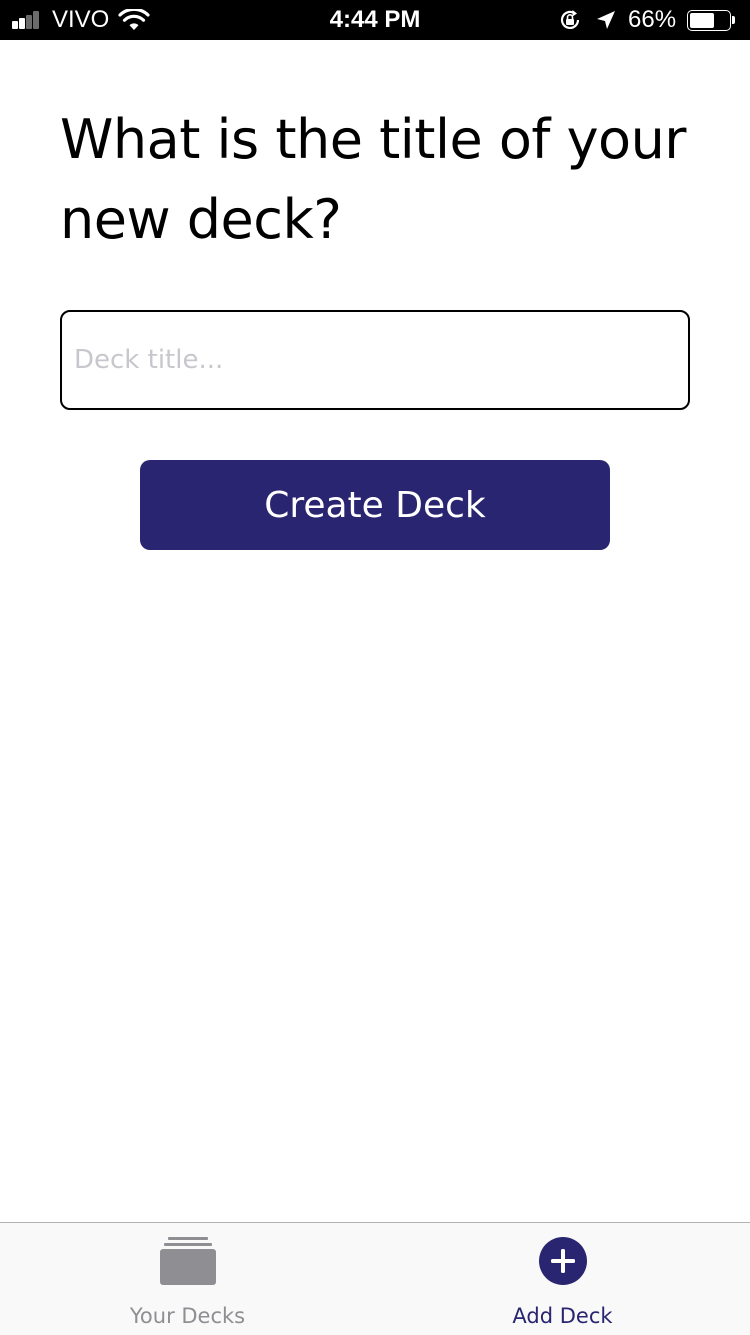 This screenshot has width=750, height=1335. Describe the element at coordinates (373, 179) in the screenshot. I see `deck-title-question: What is the title of your new deck?` at that location.